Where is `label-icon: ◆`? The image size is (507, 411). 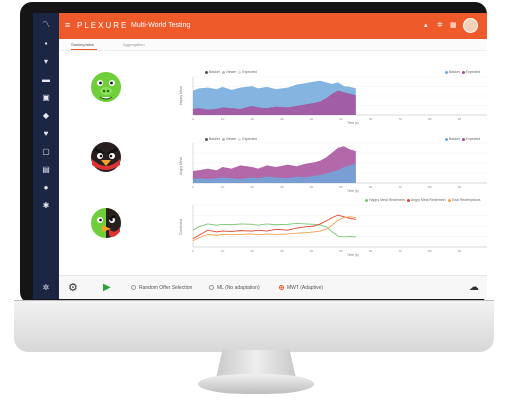
label-icon: ◆ is located at coordinates (46, 116).